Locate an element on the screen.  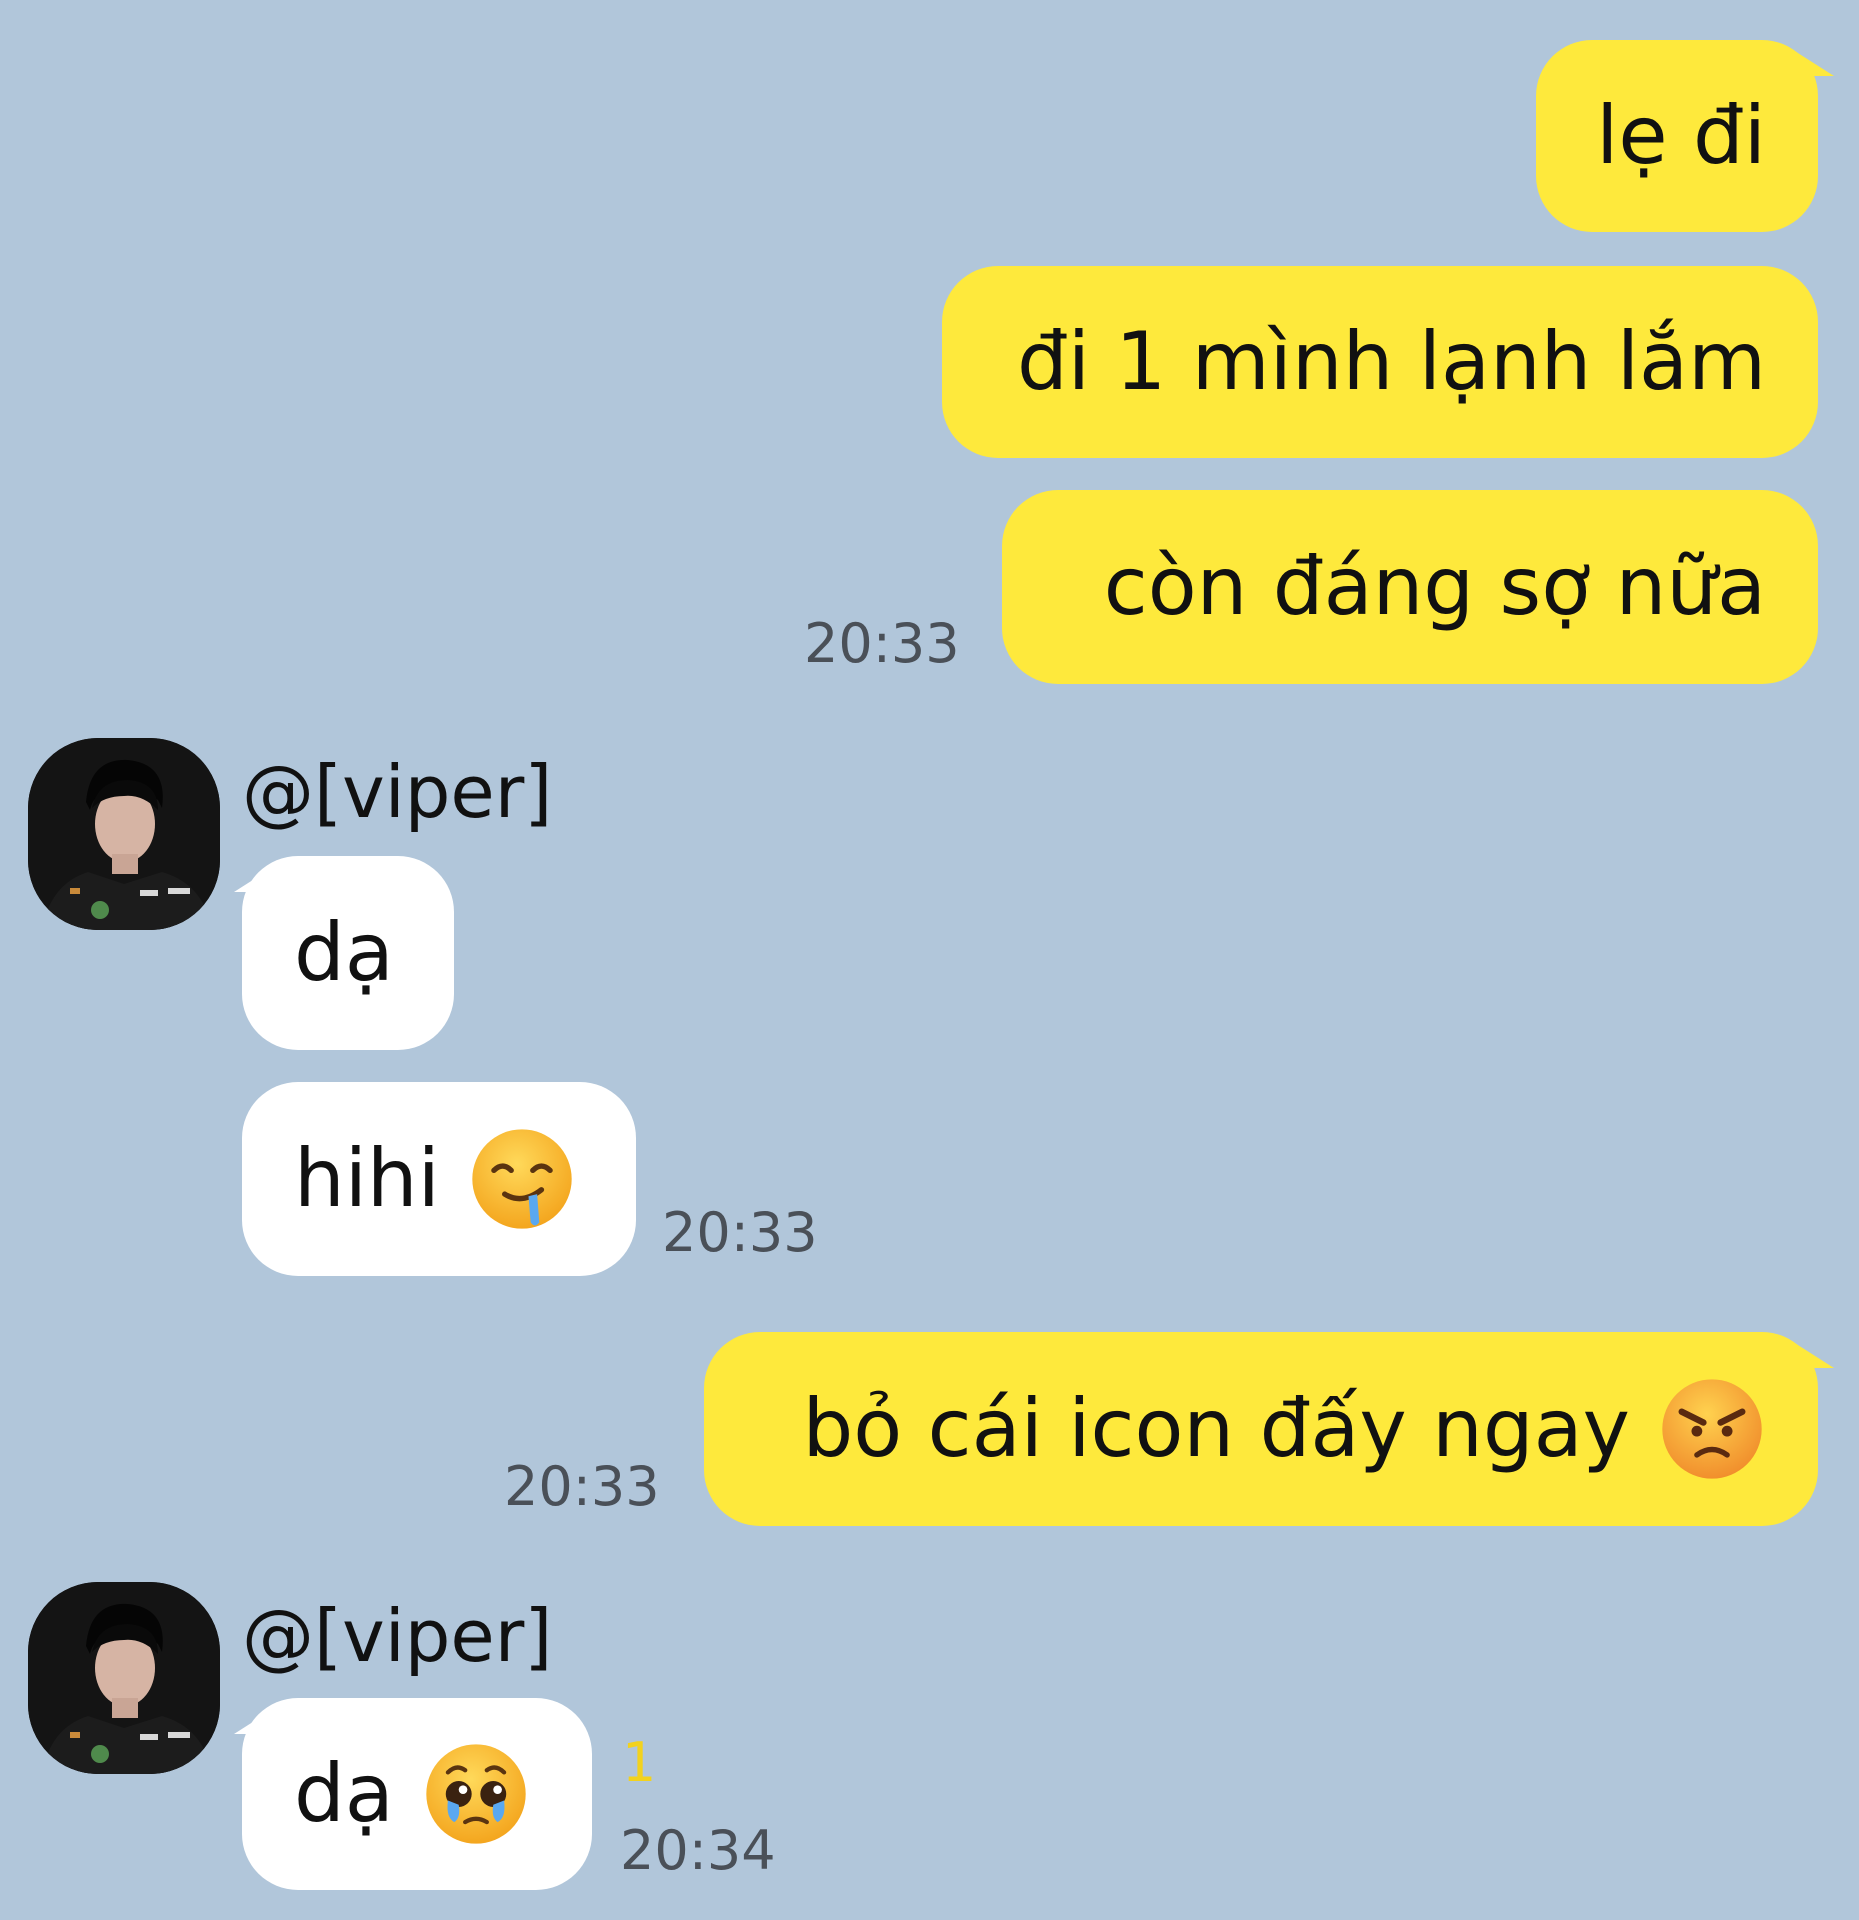
message-timestamp: 20:34 is located at coordinates (698, 1850).